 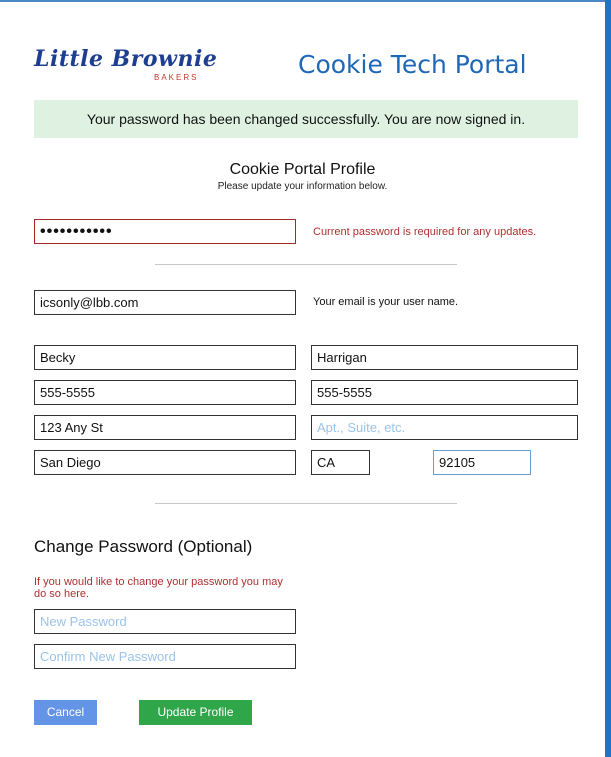 I want to click on brand-logo-name: Little Brownie, so click(x=126, y=59).